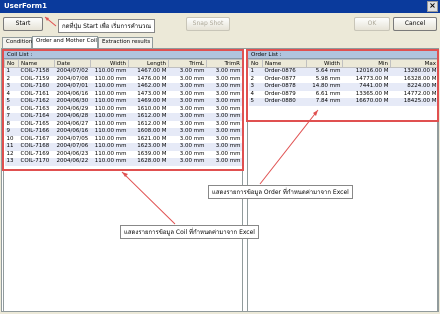  I want to click on tab-order-and-mother-coil: Order and Mother Coil, so click(65, 42).